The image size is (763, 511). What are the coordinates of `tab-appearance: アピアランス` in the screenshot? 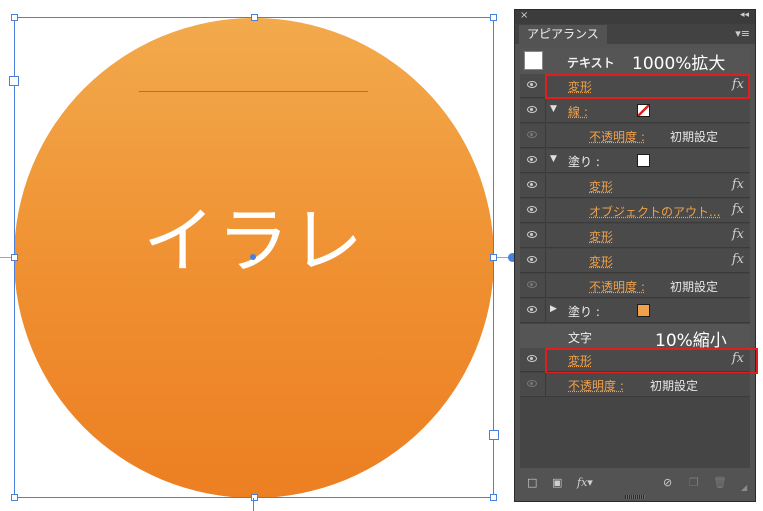 It's located at (563, 34).